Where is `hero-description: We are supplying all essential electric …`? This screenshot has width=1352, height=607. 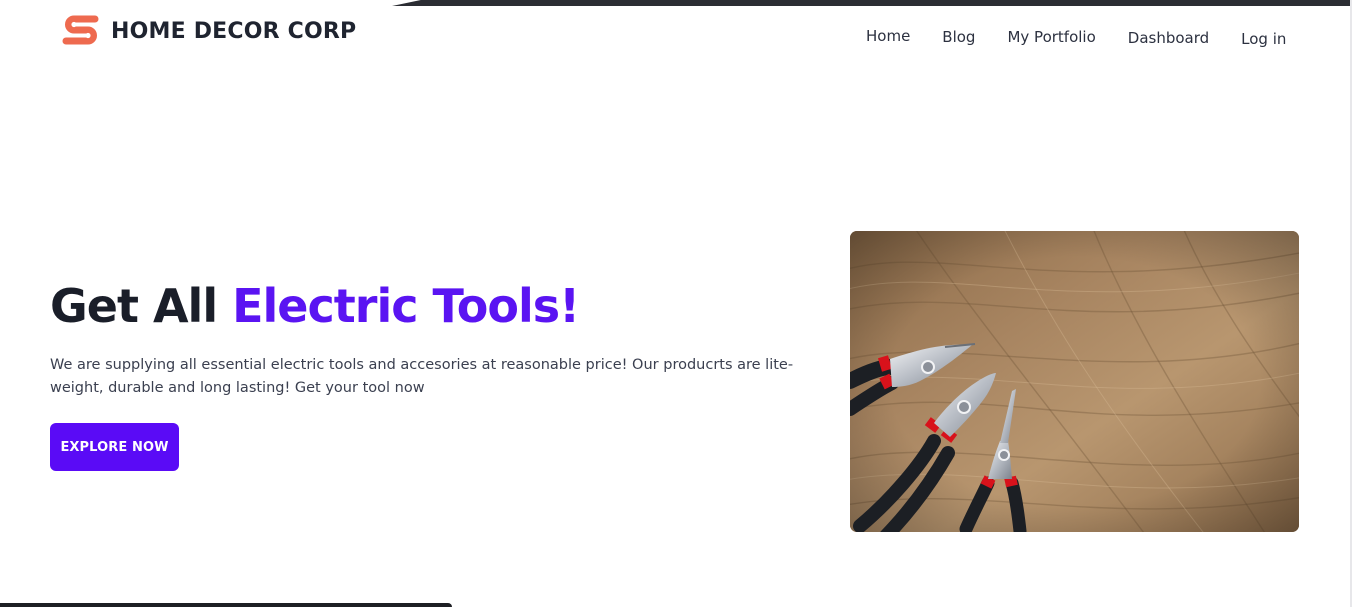 hero-description: We are supplying all essential electric … is located at coordinates (422, 376).